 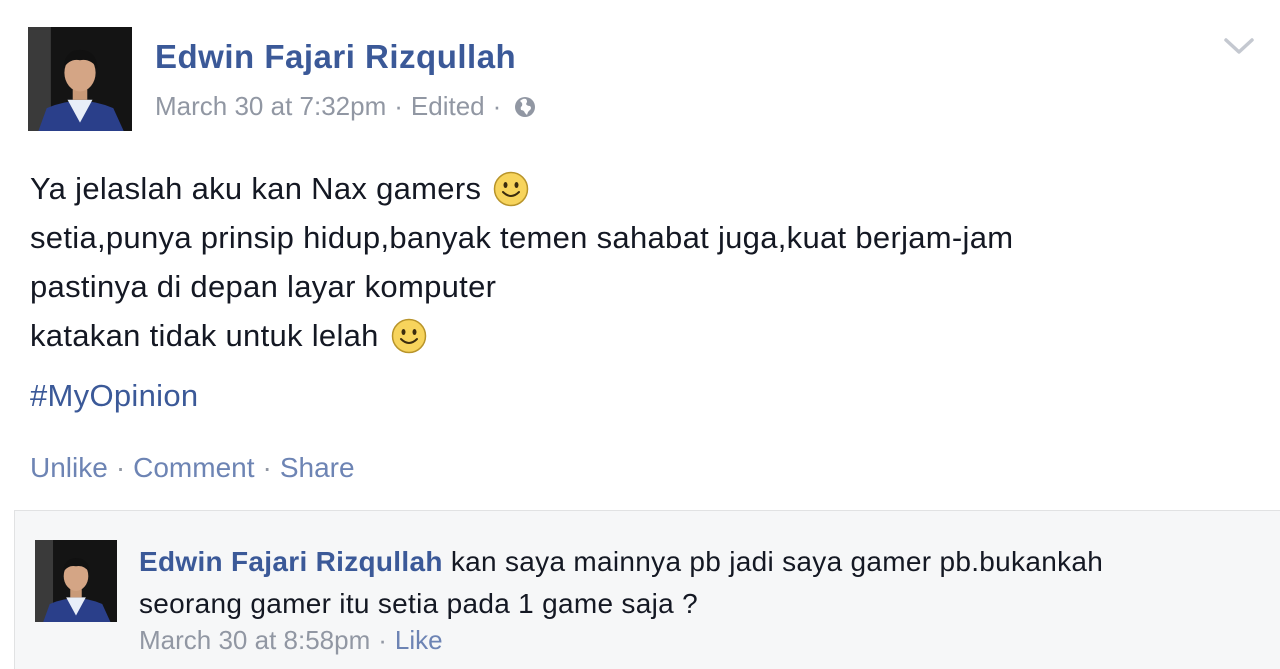 What do you see at coordinates (335, 57) in the screenshot?
I see `post-author-name: Edwin Fajari Rizqullah` at bounding box center [335, 57].